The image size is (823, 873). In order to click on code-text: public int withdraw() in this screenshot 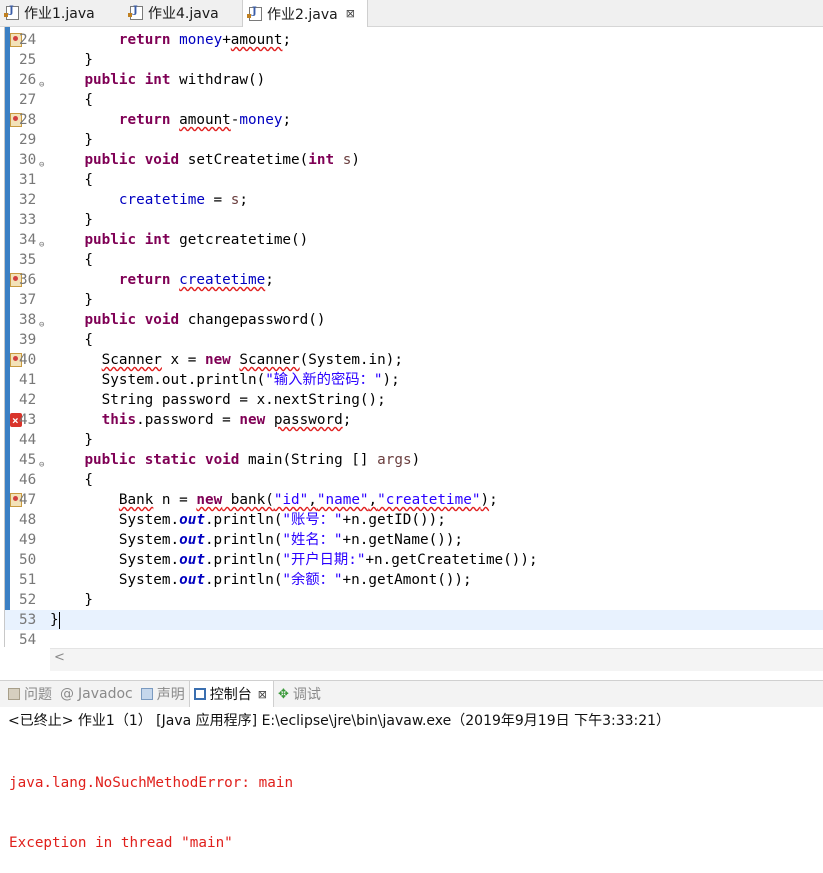, I will do `click(175, 80)`.